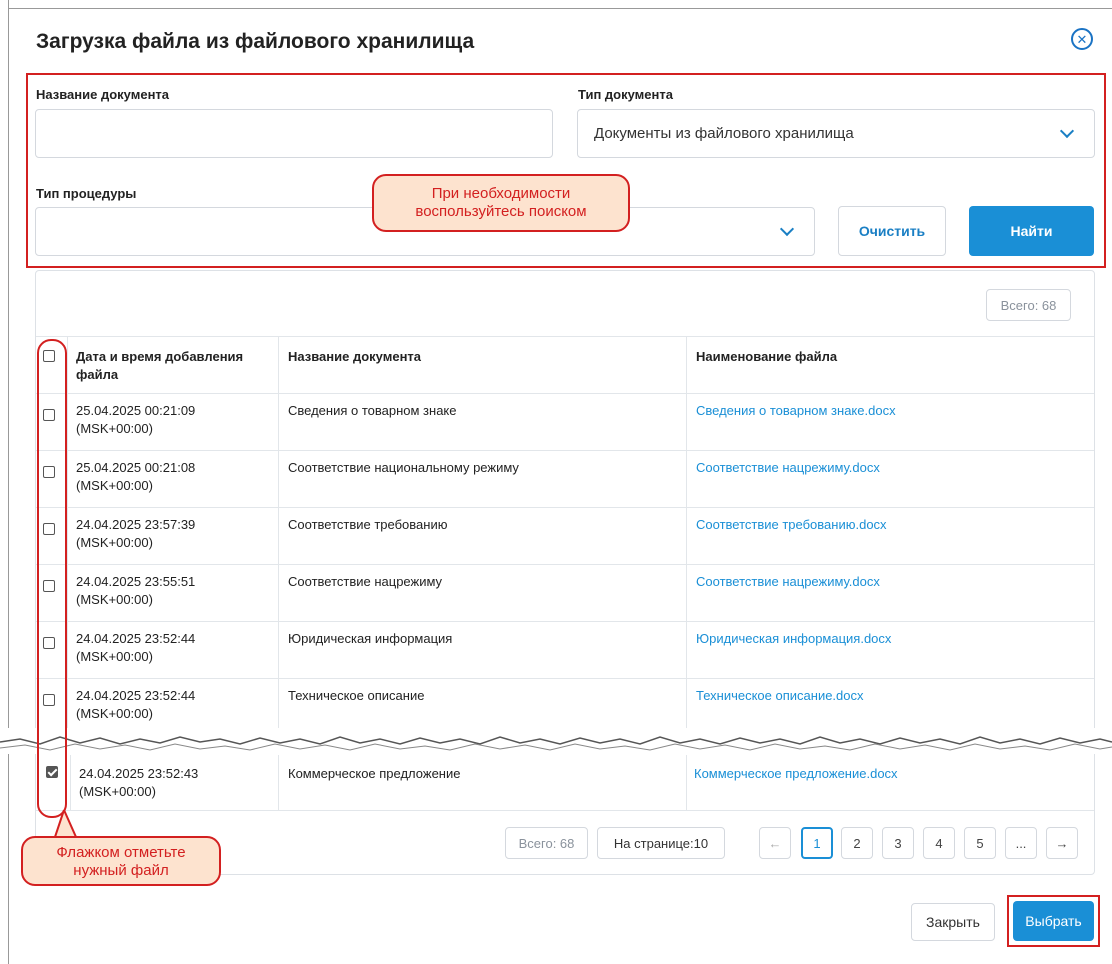 The image size is (1112, 964). What do you see at coordinates (501, 193) in the screenshot?
I see `search-hint-line: При необходимости` at bounding box center [501, 193].